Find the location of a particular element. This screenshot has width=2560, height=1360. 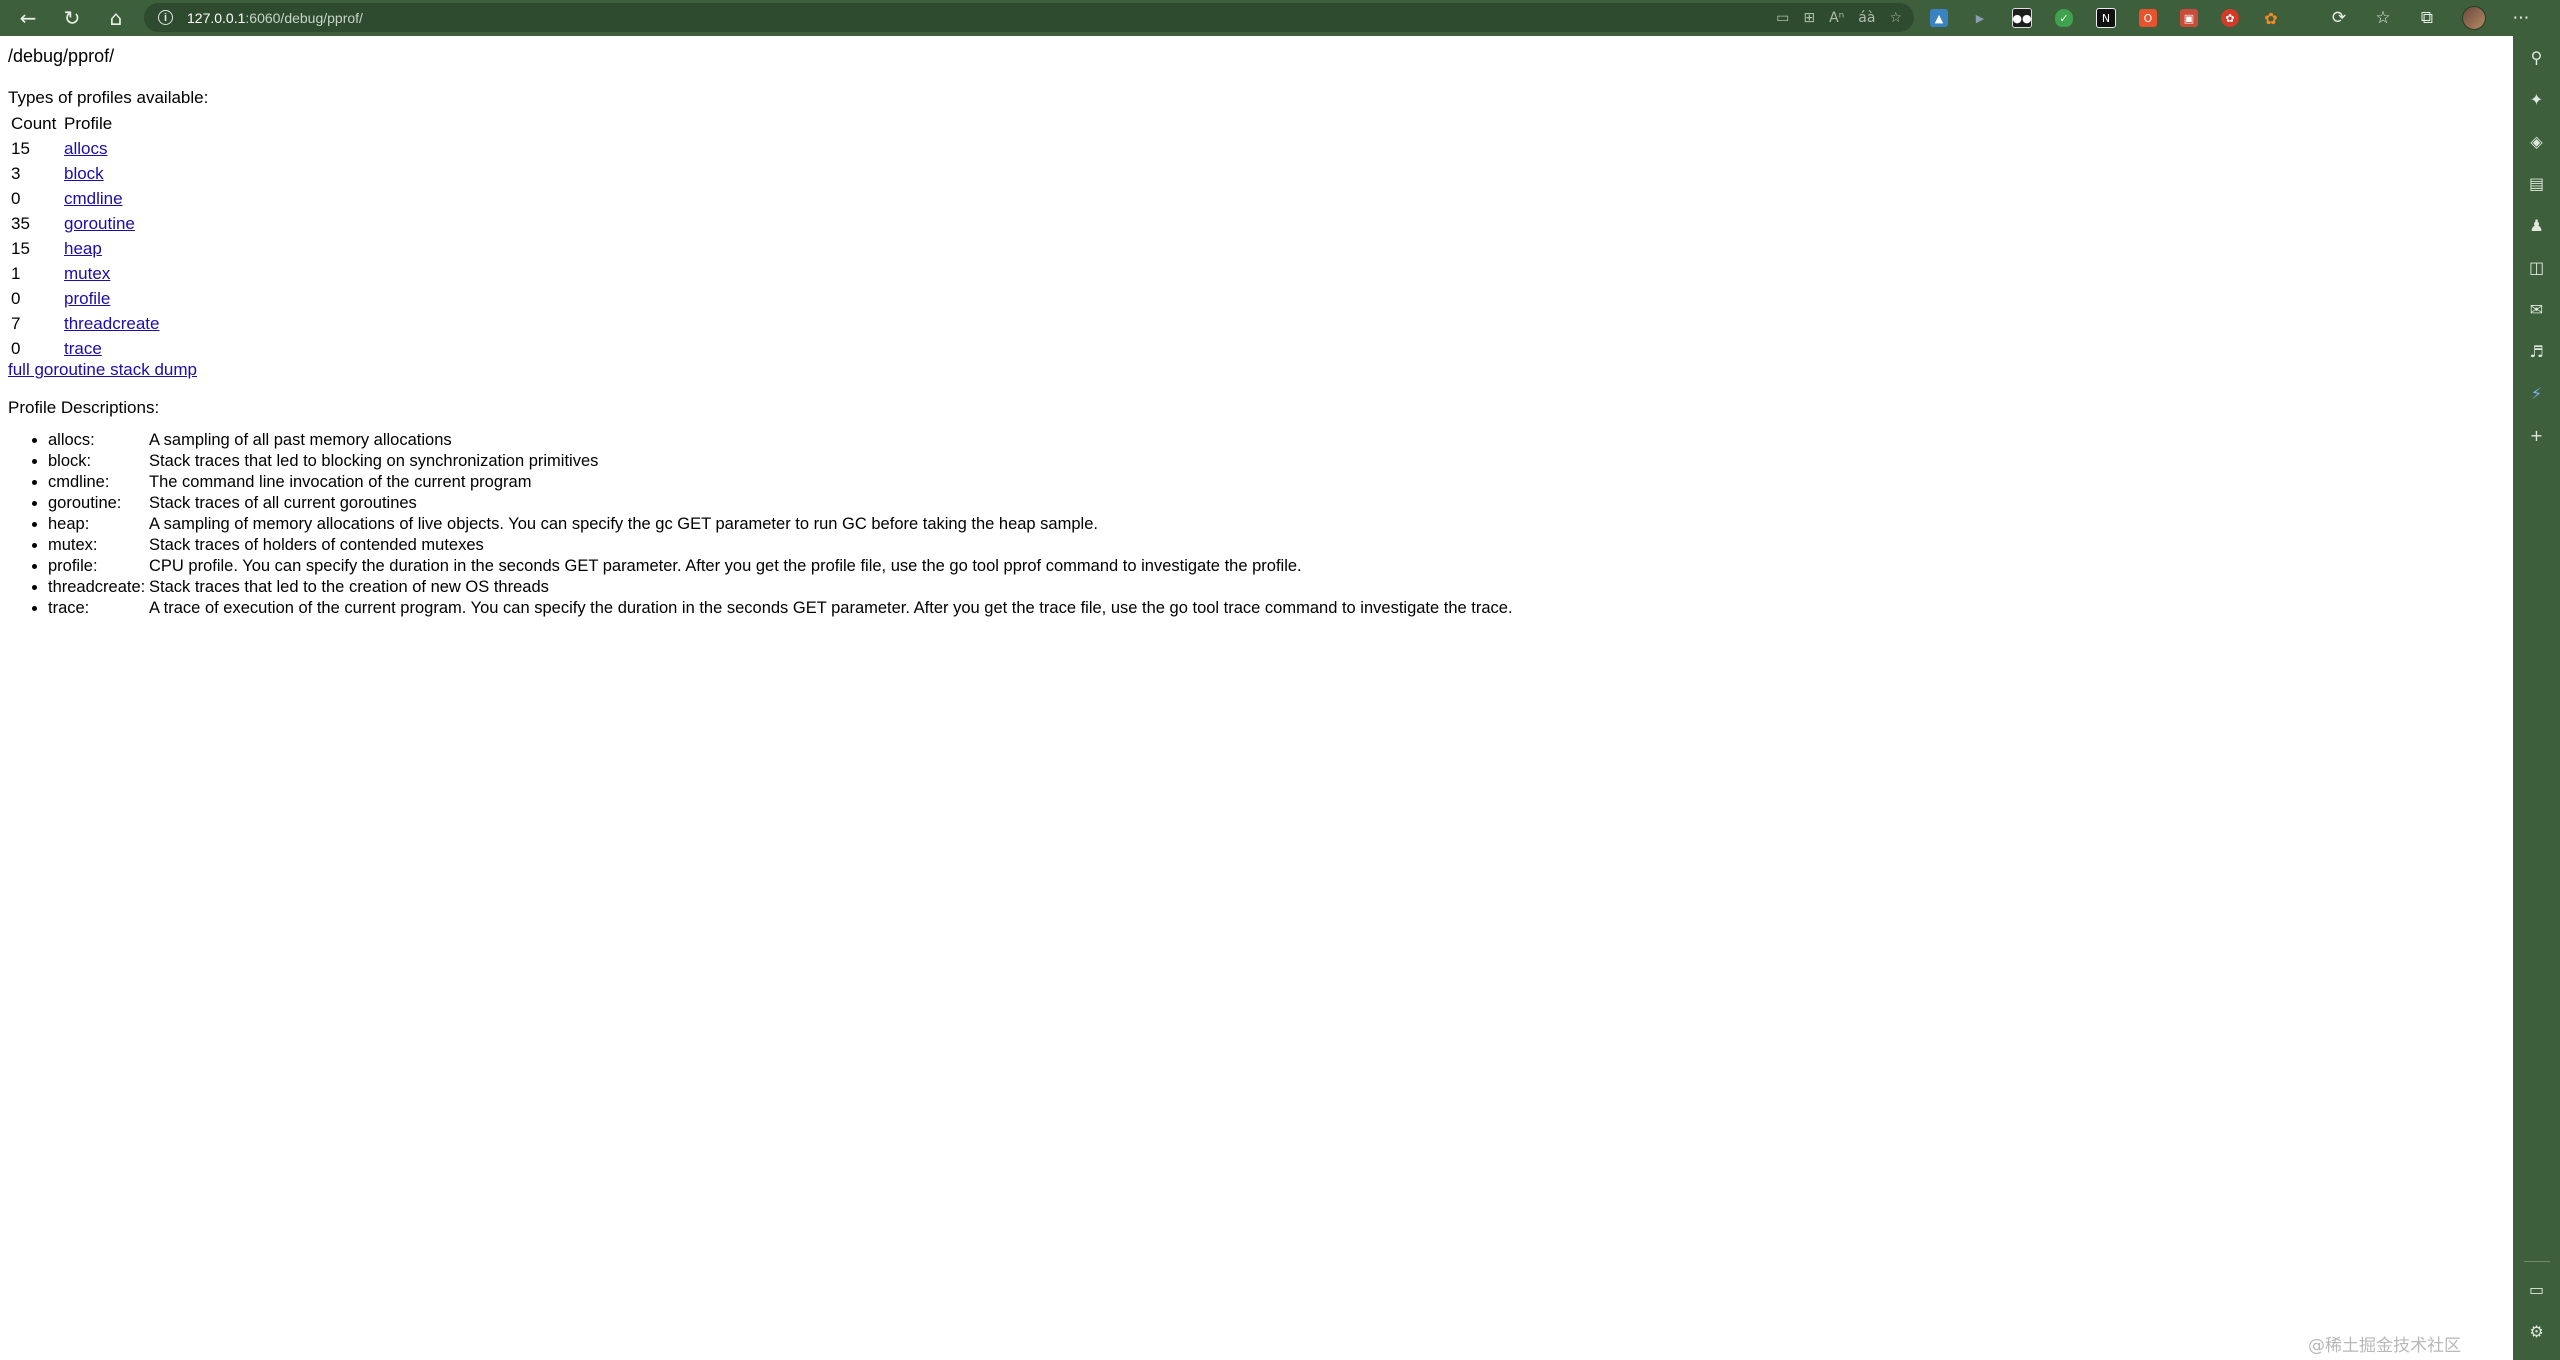

full-goroutine-dump-link: full goroutine stack dump is located at coordinates (102, 370).